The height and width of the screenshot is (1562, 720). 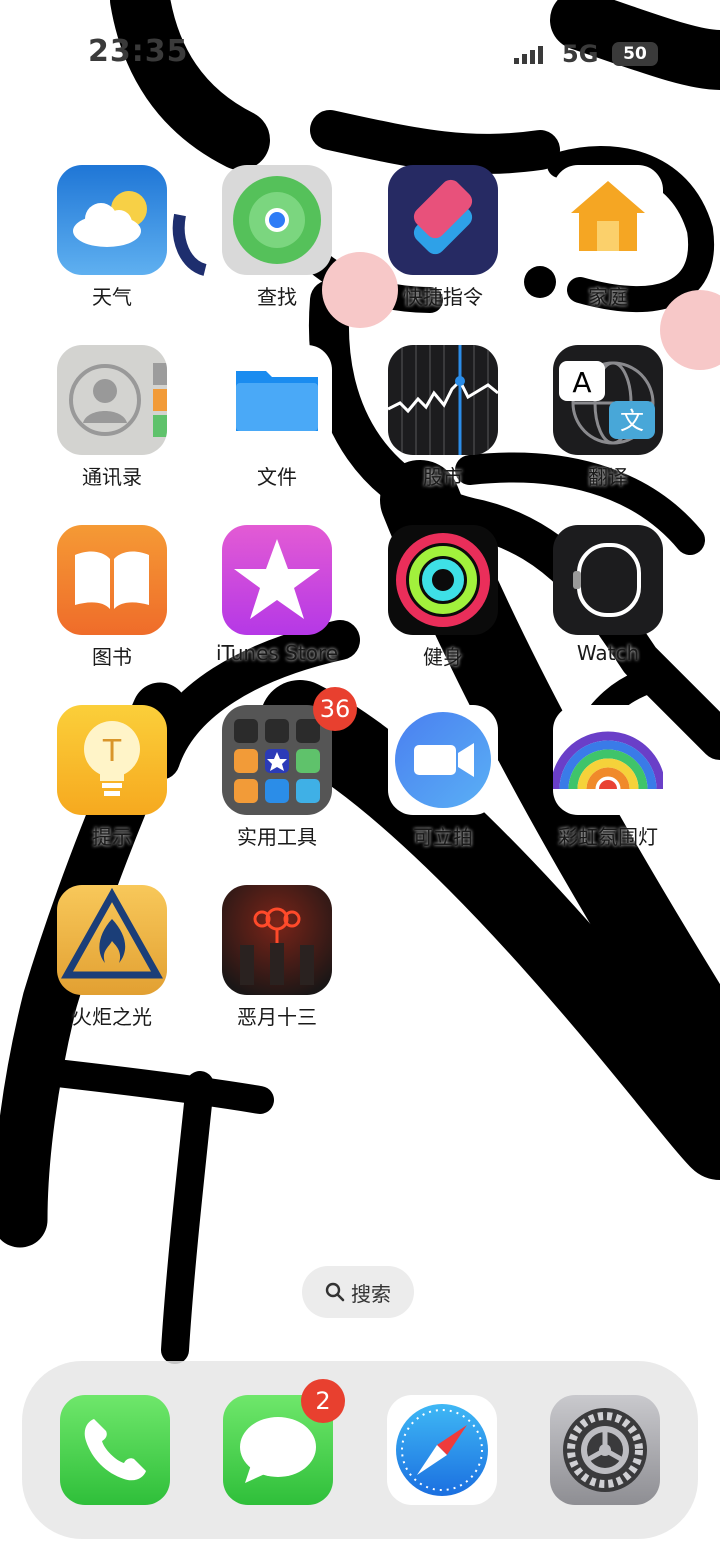 I want to click on files-icon, so click(x=277, y=400).